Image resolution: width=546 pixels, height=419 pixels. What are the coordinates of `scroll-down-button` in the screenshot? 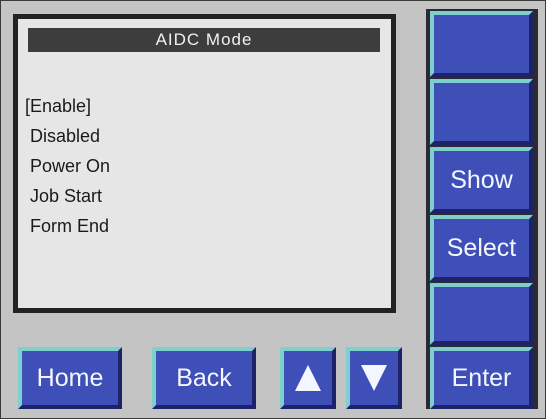 It's located at (374, 378).